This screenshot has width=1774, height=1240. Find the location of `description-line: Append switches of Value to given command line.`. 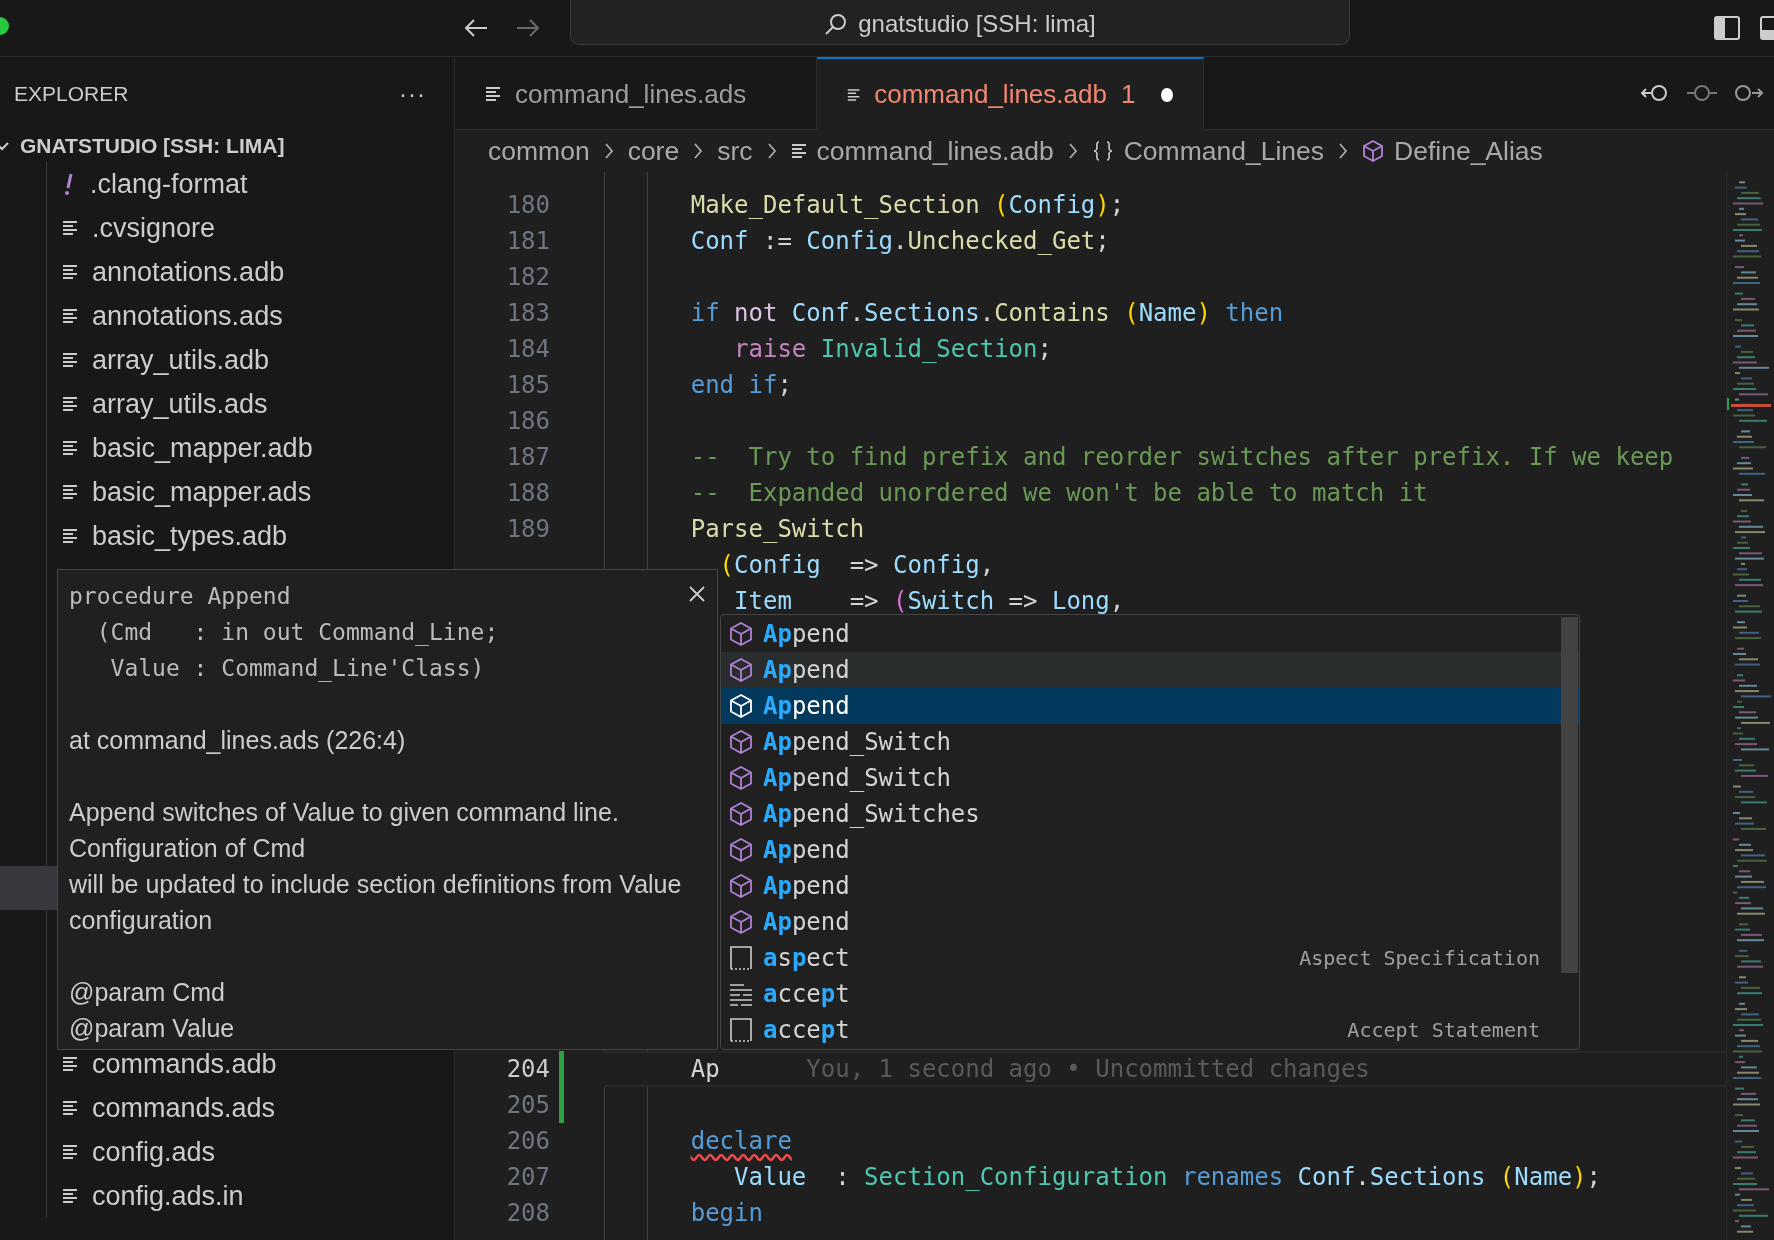

description-line: Append switches of Value to given command line. is located at coordinates (344, 812).